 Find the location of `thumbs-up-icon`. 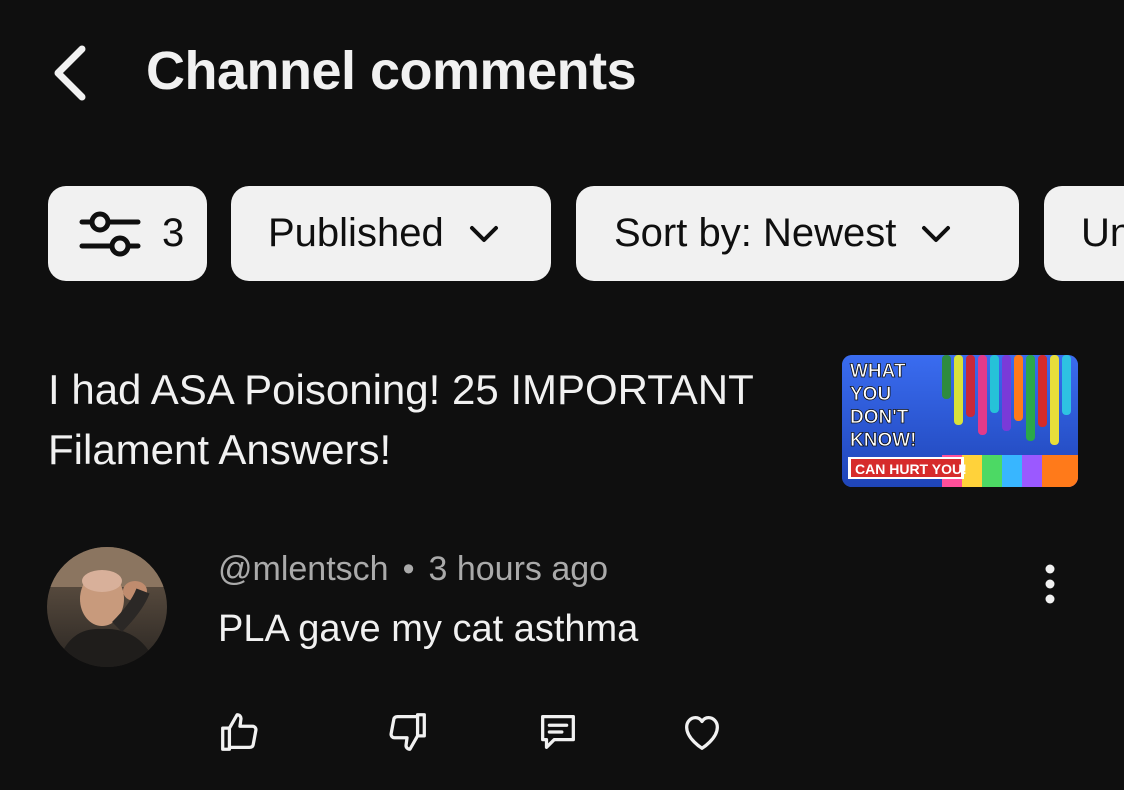

thumbs-up-icon is located at coordinates (239, 732).